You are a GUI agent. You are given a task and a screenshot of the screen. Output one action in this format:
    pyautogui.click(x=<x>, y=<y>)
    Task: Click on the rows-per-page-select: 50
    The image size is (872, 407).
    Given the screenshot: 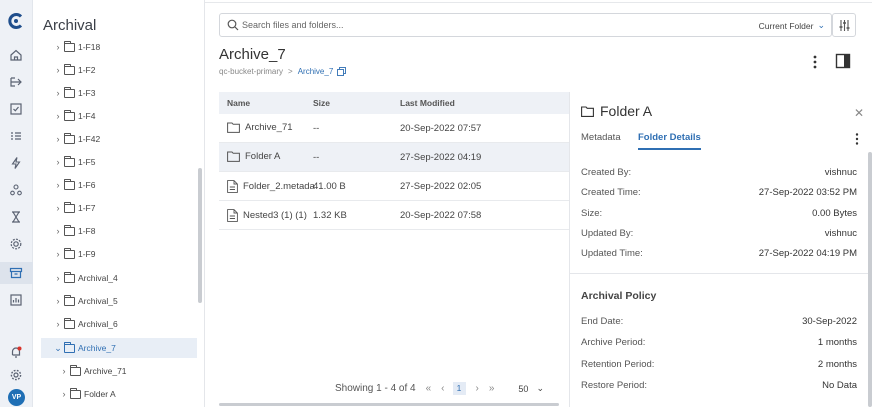 What is the action you would take?
    pyautogui.click(x=523, y=389)
    